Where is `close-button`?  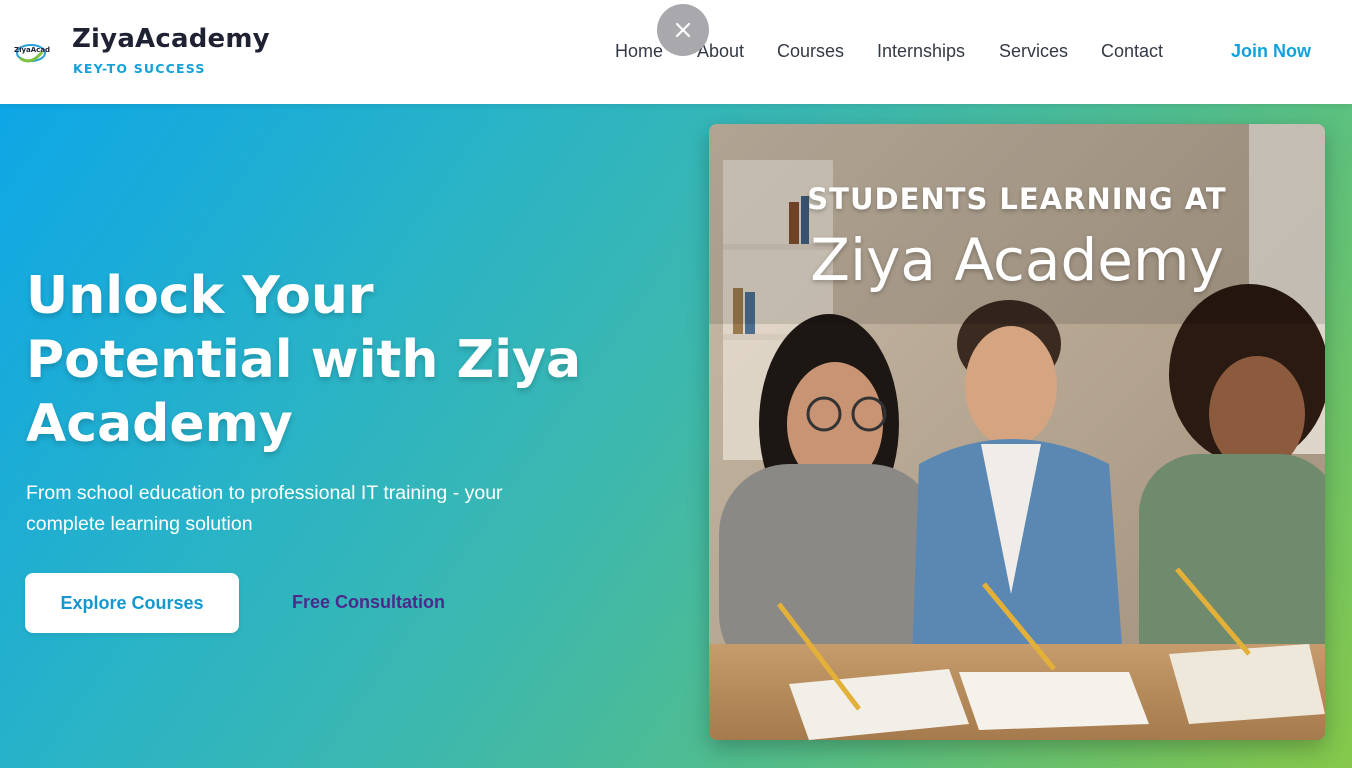 close-button is located at coordinates (683, 30).